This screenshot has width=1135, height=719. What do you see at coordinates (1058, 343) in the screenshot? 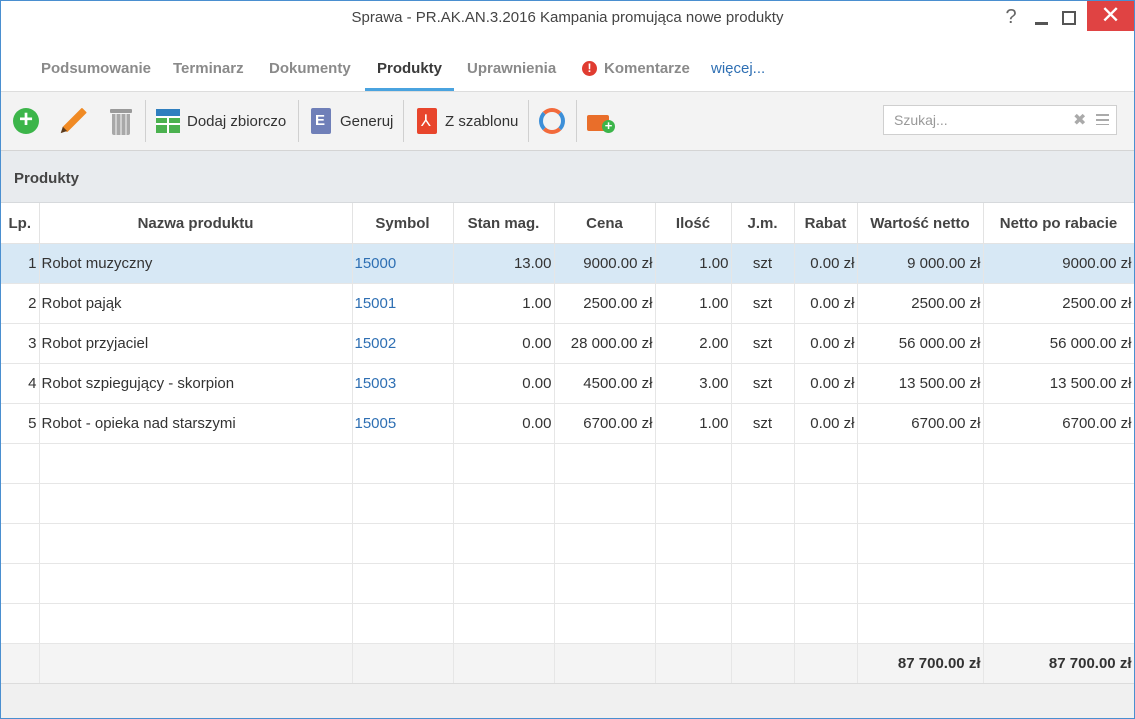
I see `cell-net-after-discount: 56 000.00 zł` at bounding box center [1058, 343].